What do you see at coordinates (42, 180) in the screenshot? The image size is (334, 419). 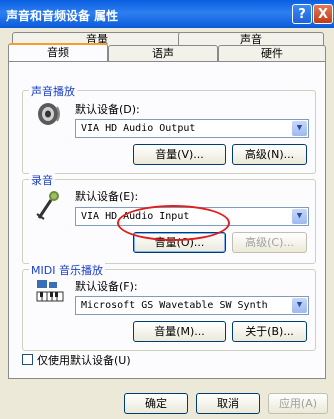 I see `recording-title: 录音` at bounding box center [42, 180].